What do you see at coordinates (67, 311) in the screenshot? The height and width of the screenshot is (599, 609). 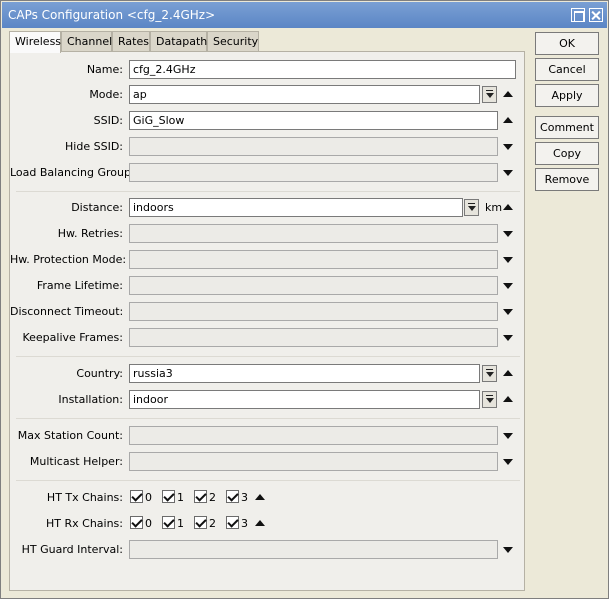 I see `disconnect-timeout-label: Disconnect Timeout:` at bounding box center [67, 311].